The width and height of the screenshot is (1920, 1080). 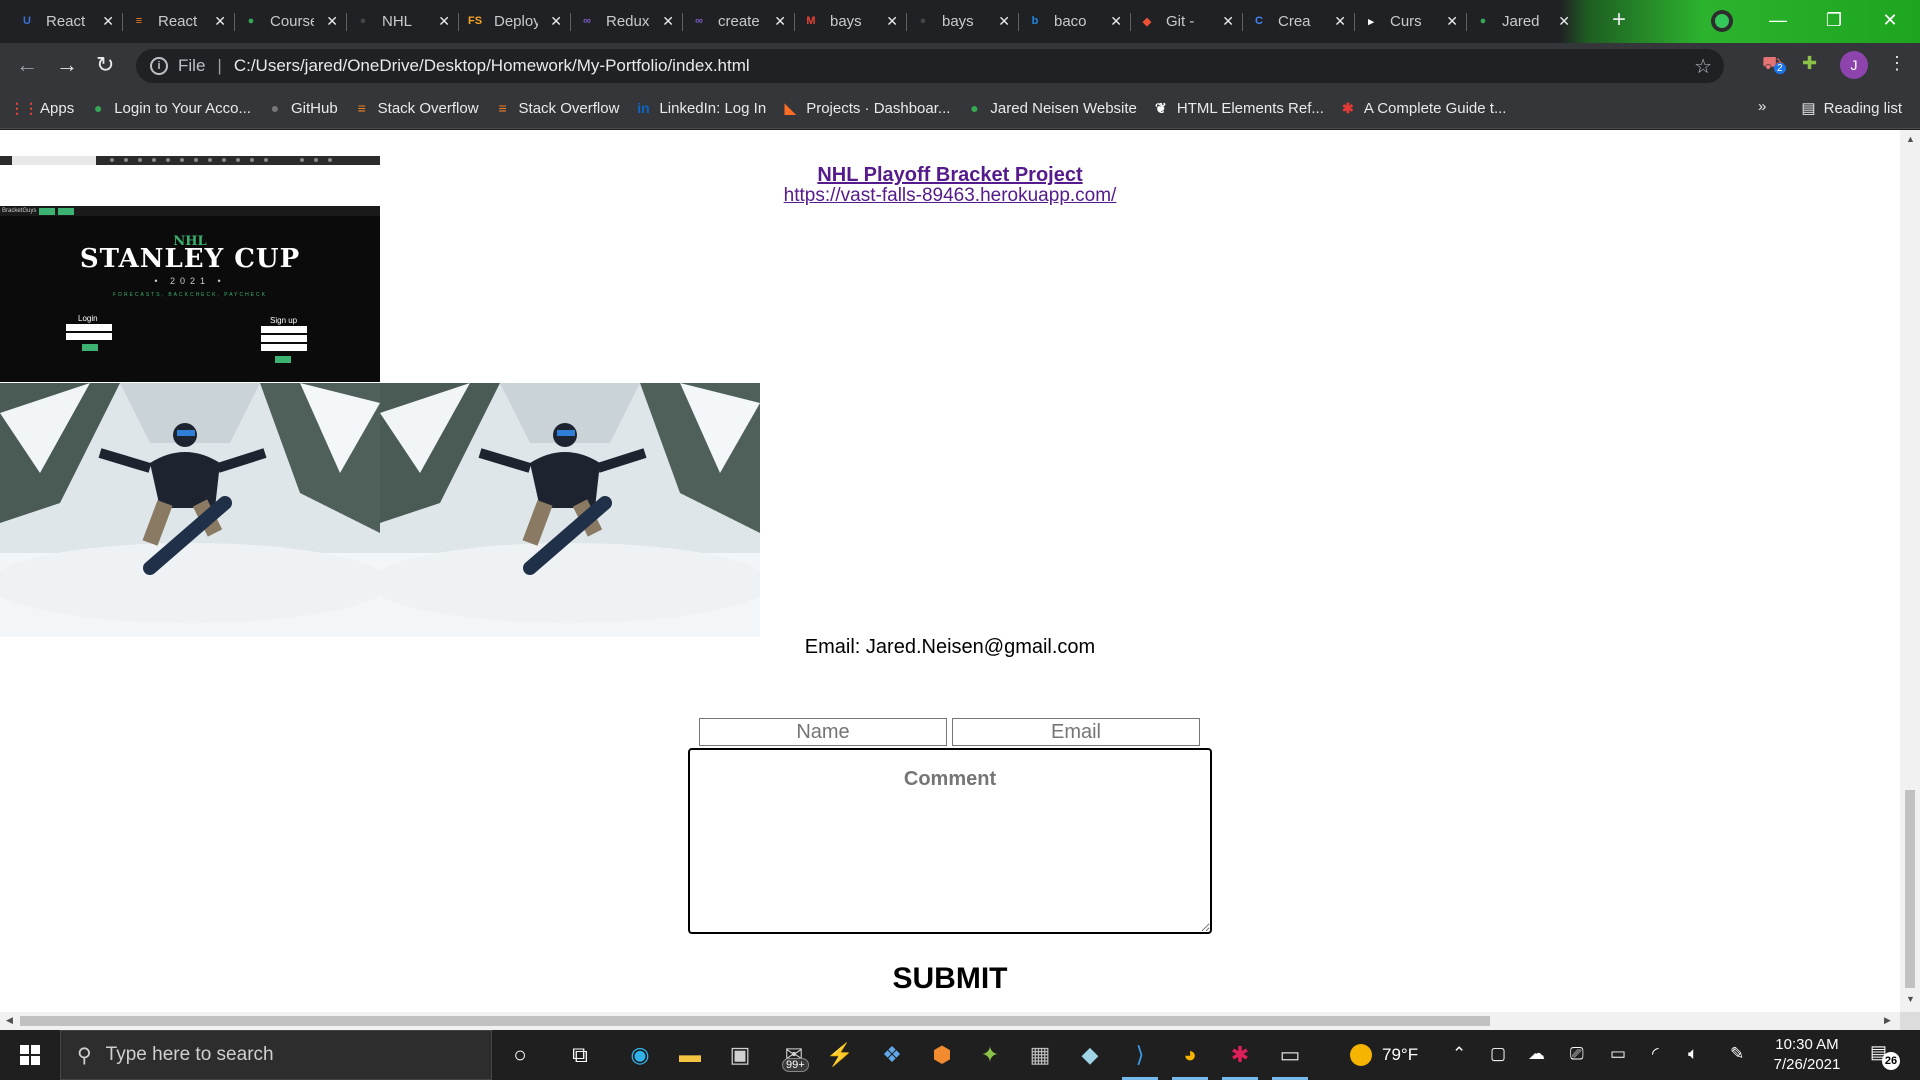 I want to click on browser-tab: ● Course ✕, so click(x=290, y=21).